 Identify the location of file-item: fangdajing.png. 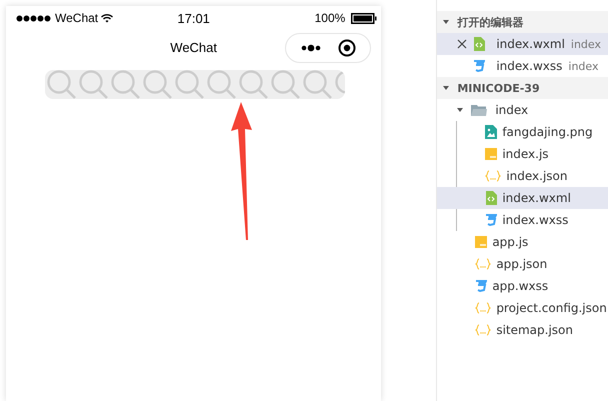
(522, 132).